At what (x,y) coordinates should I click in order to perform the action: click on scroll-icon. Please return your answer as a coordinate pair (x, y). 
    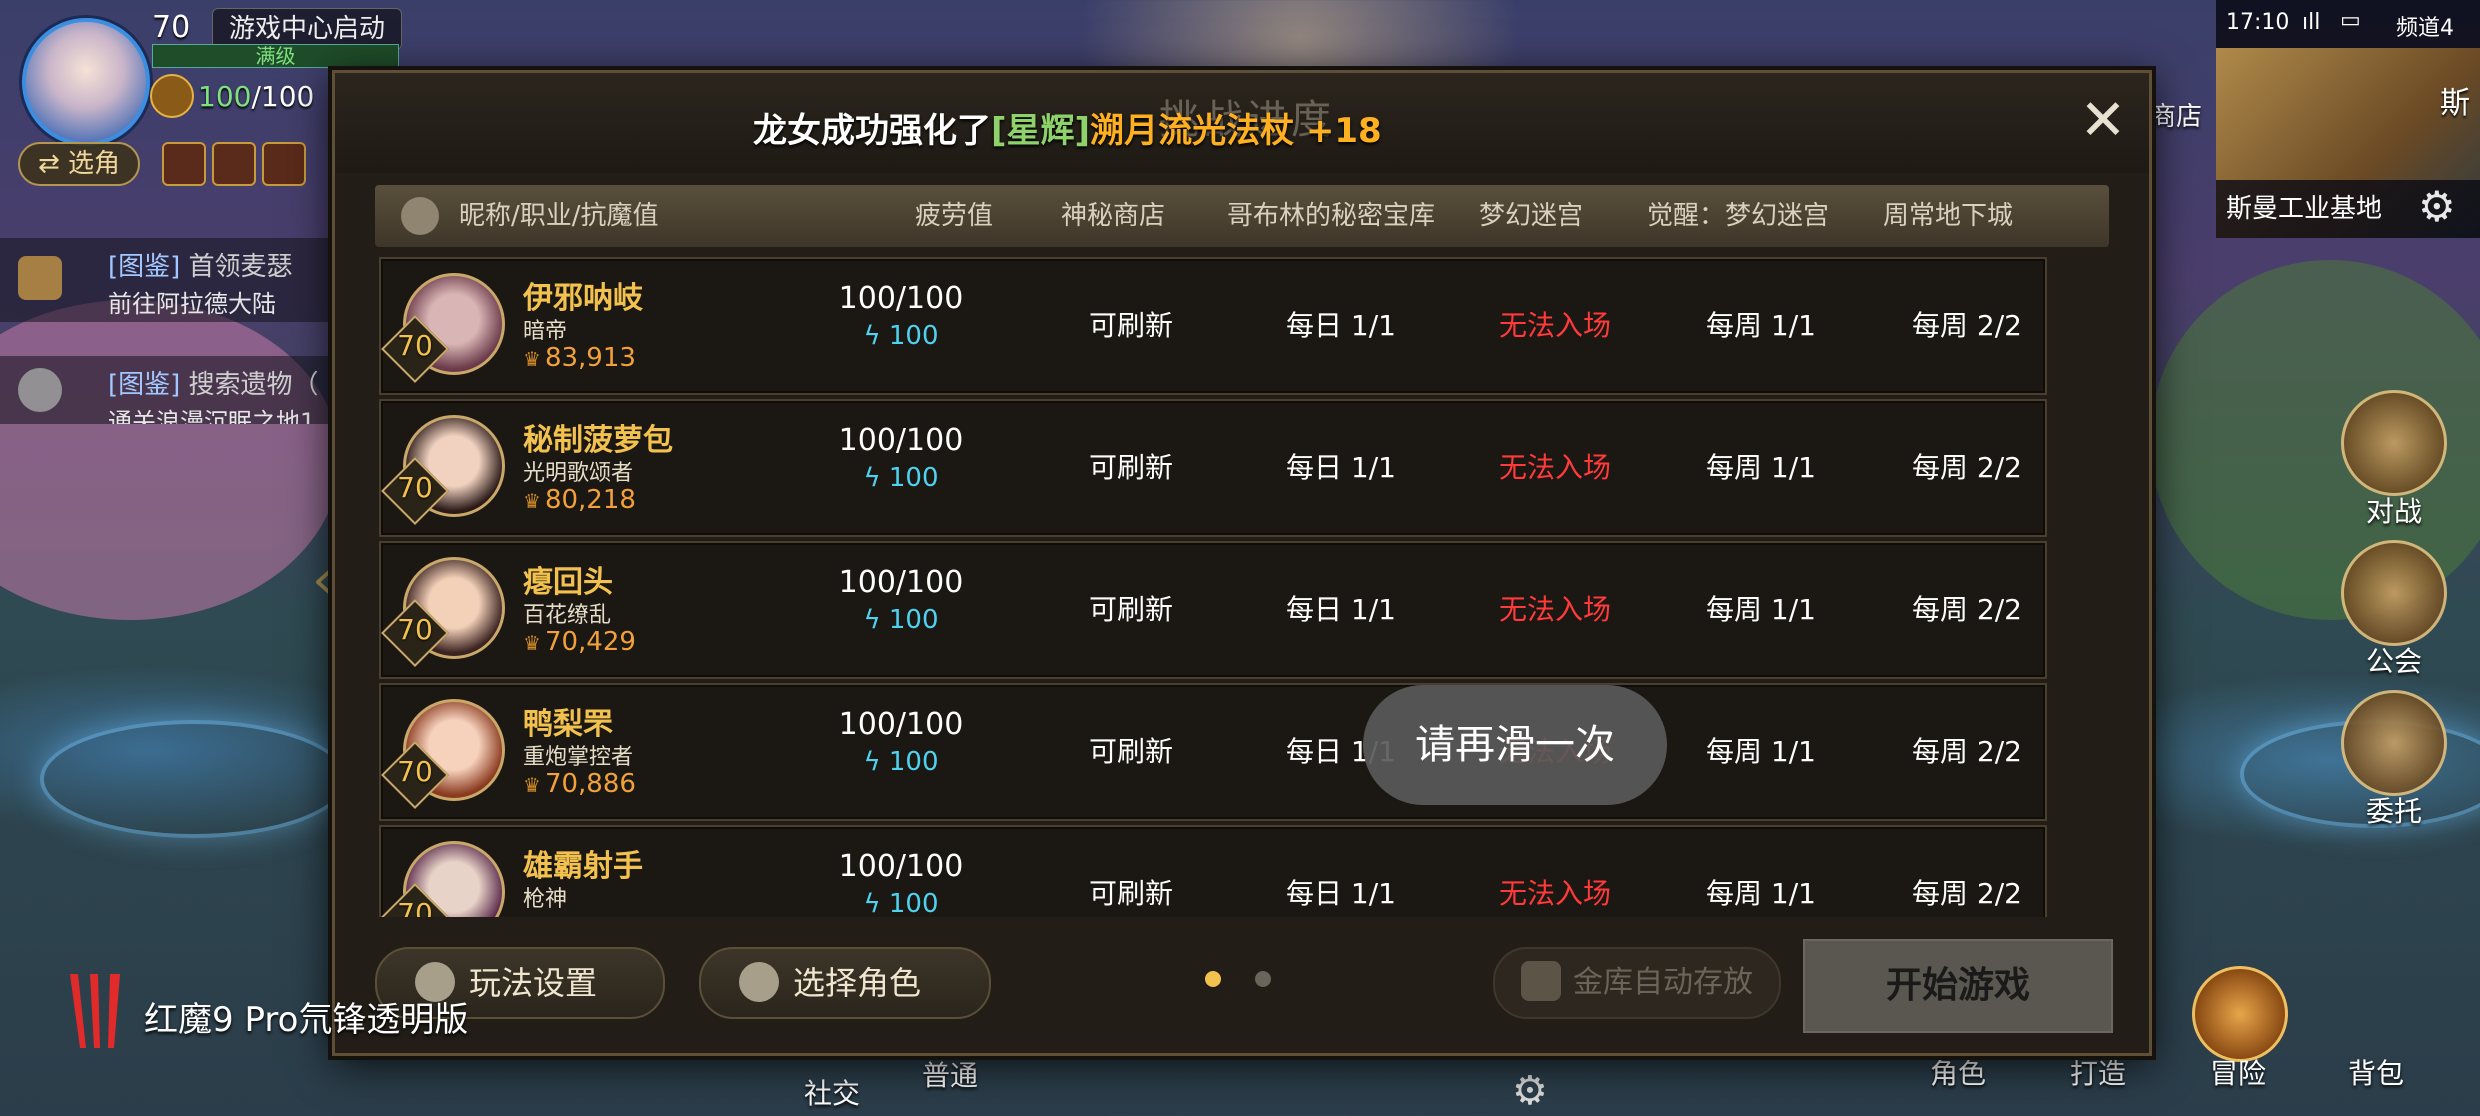
    Looking at the image, I should click on (40, 278).